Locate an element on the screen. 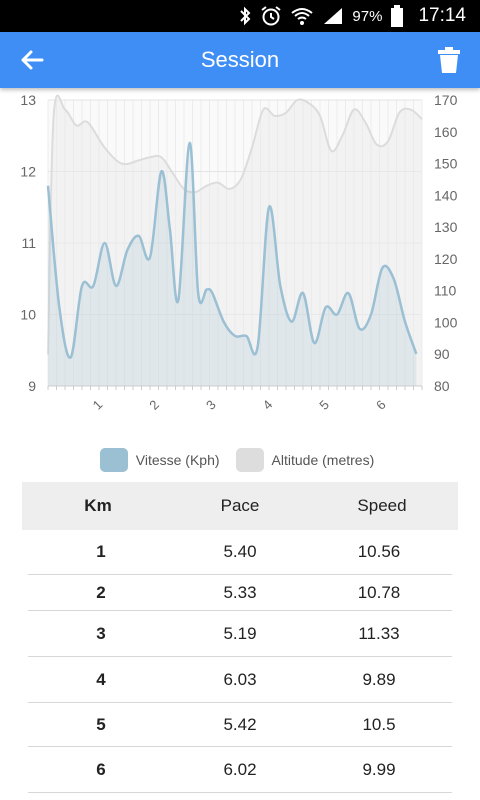 The image size is (480, 800). legend-item-altitude: Altitude (metres) is located at coordinates (305, 460).